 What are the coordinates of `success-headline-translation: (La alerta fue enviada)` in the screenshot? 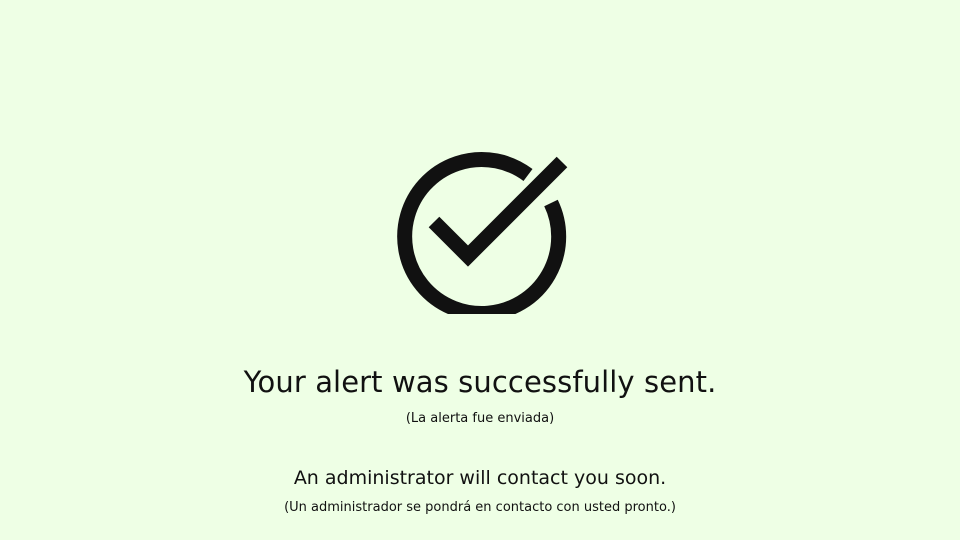 It's located at (480, 418).